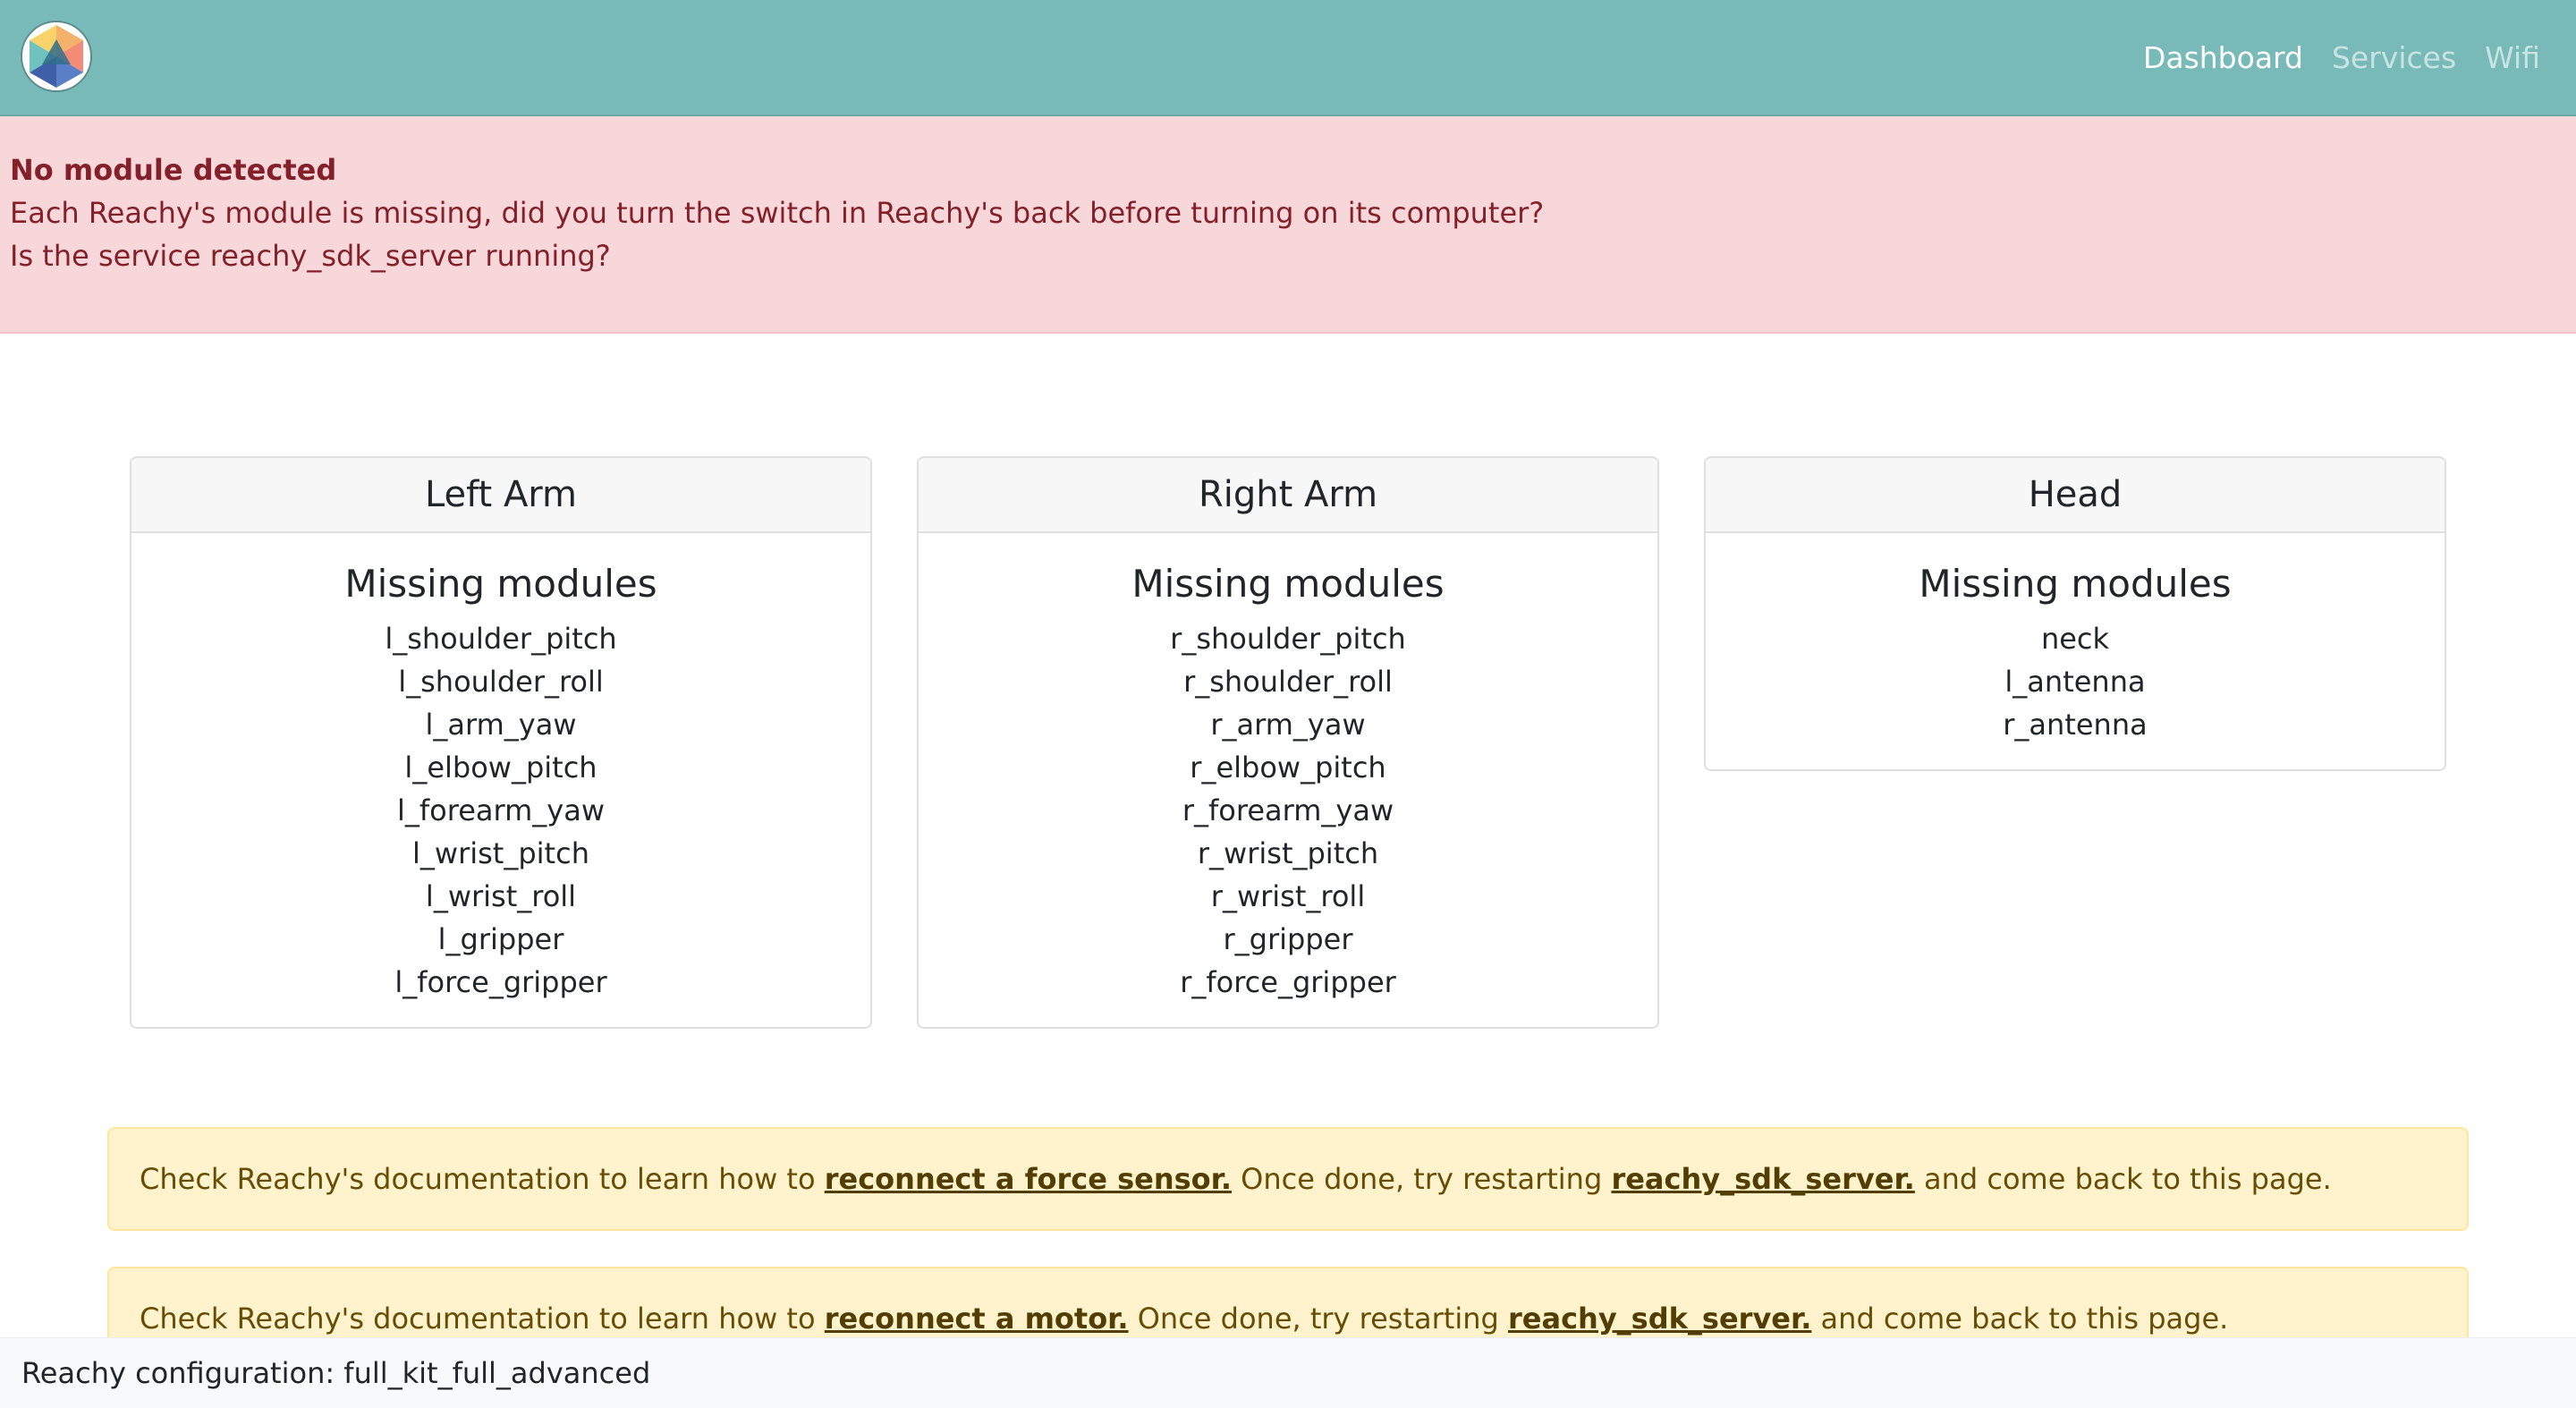 This screenshot has height=1408, width=2576. What do you see at coordinates (2075, 495) in the screenshot?
I see `card-header-head: Head` at bounding box center [2075, 495].